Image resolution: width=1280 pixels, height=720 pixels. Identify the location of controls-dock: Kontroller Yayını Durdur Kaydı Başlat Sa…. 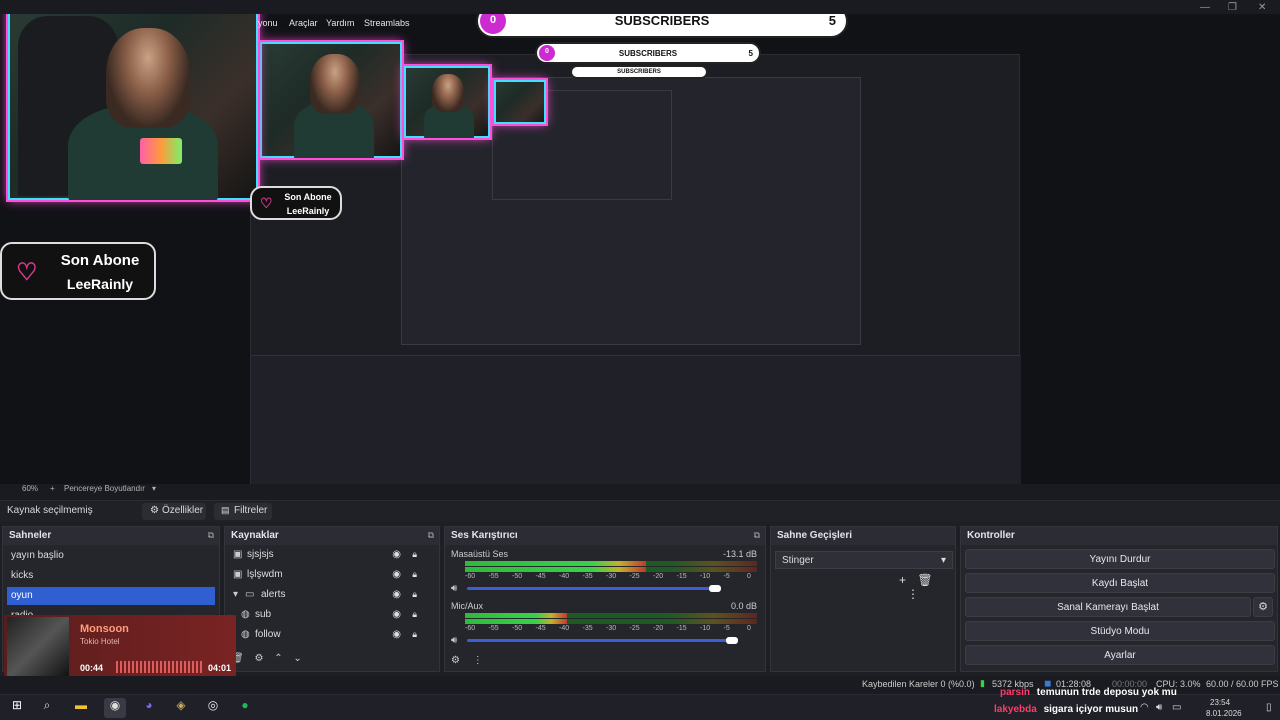
(1119, 599).